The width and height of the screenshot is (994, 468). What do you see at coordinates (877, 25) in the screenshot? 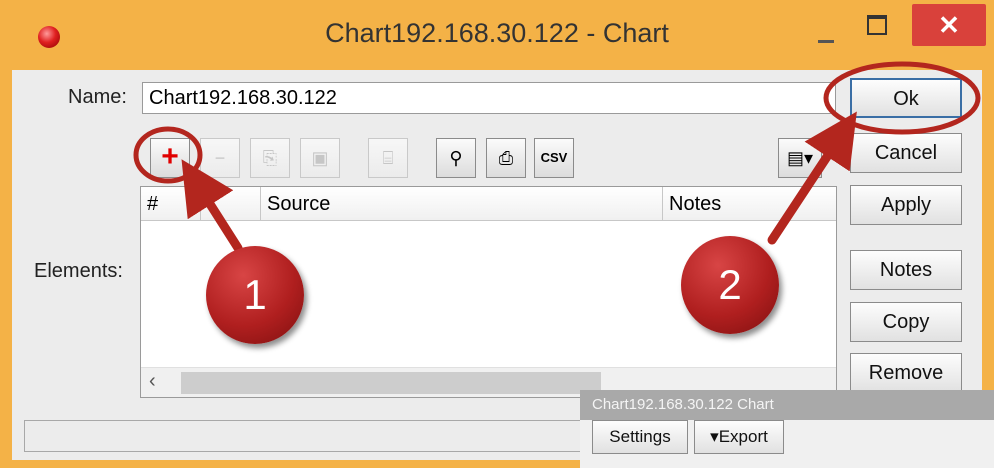
I see `maximize-button` at bounding box center [877, 25].